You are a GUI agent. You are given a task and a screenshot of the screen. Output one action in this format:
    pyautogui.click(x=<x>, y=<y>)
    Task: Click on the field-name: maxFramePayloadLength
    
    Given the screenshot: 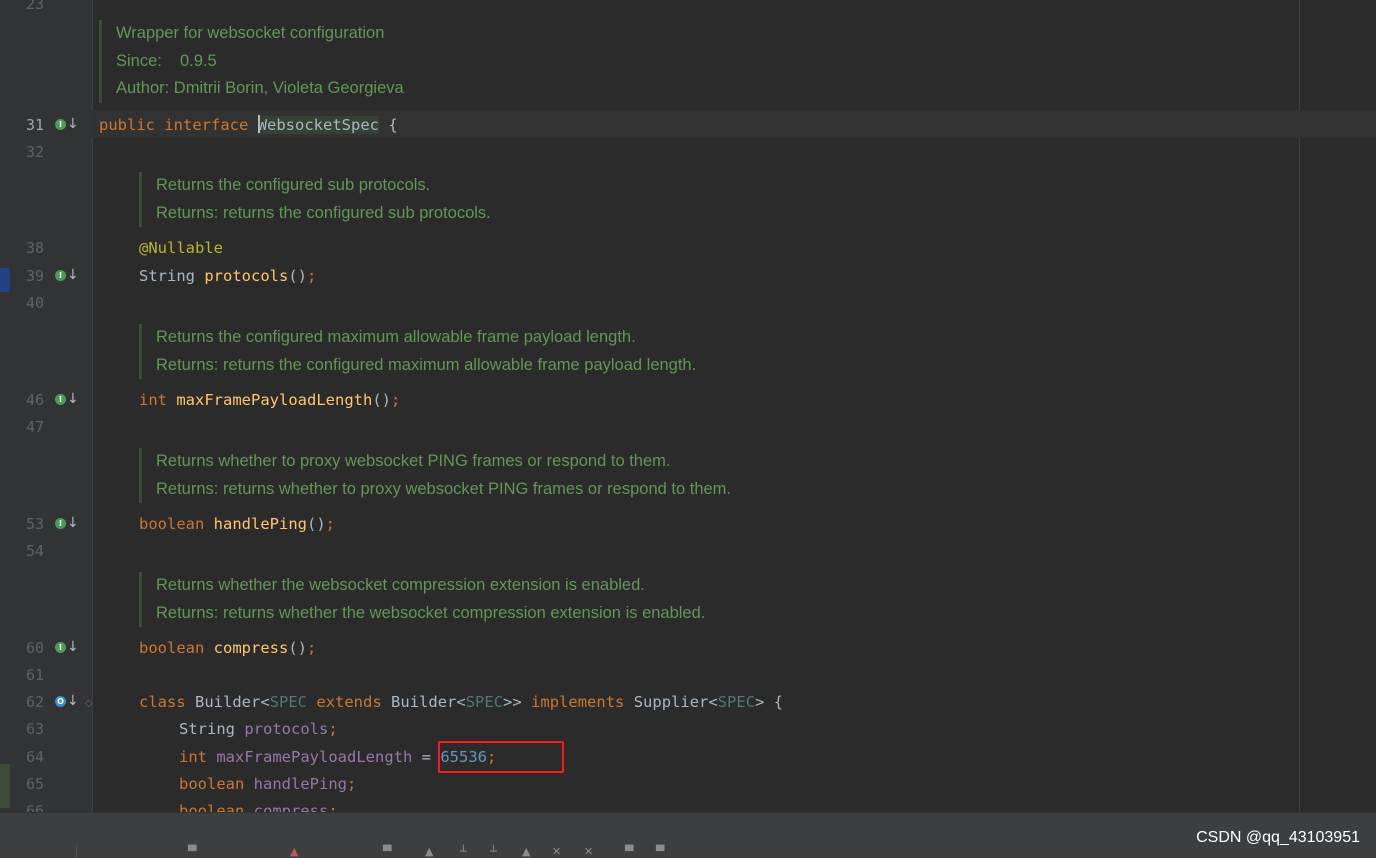 What is the action you would take?
    pyautogui.click(x=314, y=757)
    